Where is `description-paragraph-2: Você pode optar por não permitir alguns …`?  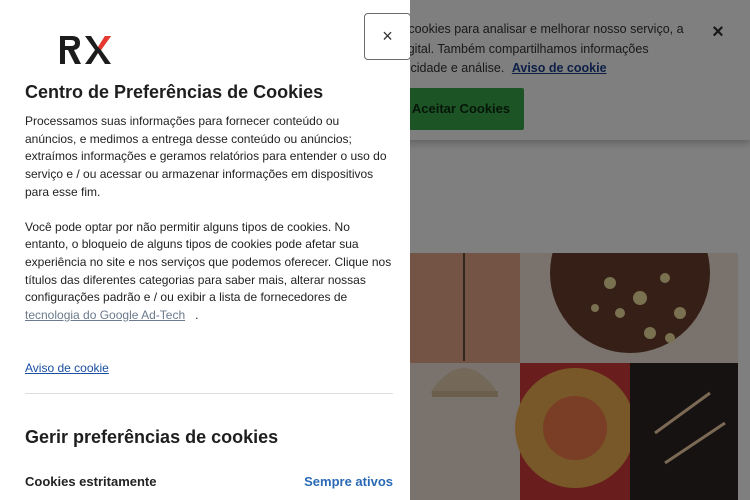 description-paragraph-2: Você pode optar por não permitir alguns … is located at coordinates (209, 272).